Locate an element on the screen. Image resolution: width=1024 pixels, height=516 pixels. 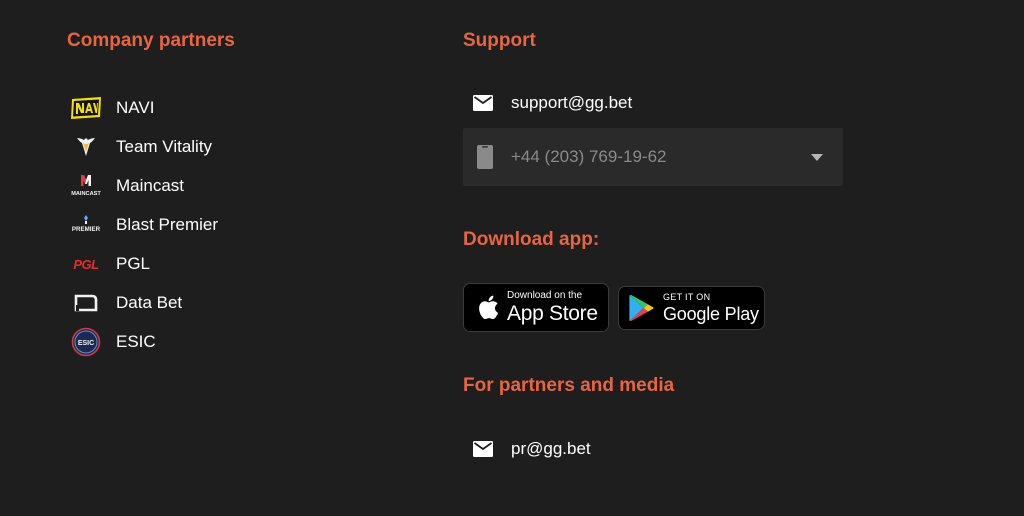
app-store-button: Download on the App Store is located at coordinates (536, 307).